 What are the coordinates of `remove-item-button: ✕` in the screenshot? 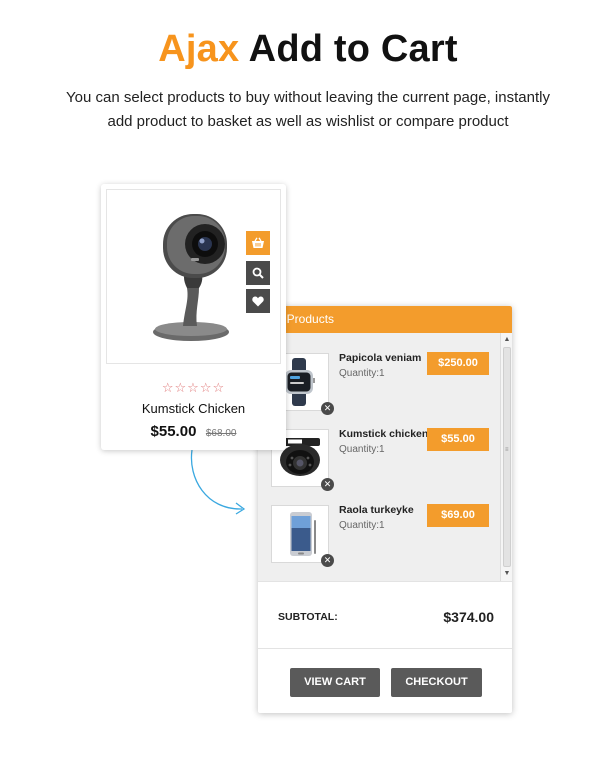 It's located at (327, 560).